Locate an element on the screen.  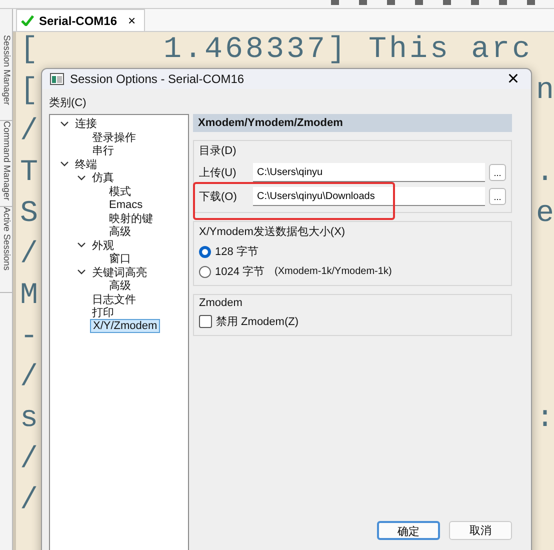
dialog-button: 取消 is located at coordinates (480, 530).